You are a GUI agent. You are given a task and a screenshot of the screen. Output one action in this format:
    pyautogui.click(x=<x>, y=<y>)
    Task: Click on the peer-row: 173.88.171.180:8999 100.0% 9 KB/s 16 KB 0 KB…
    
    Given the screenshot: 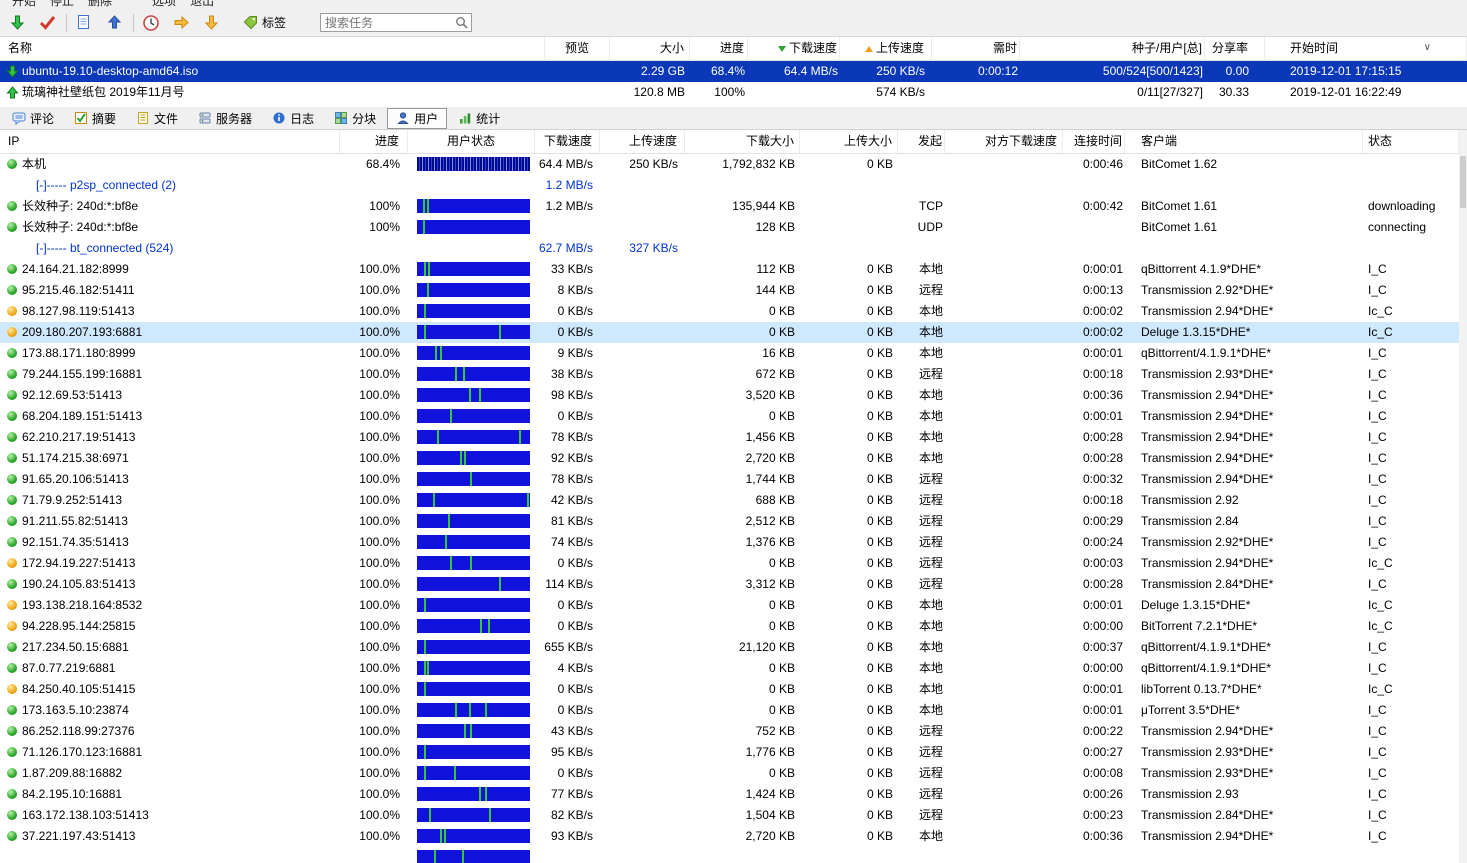 What is the action you would take?
    pyautogui.click(x=729, y=353)
    